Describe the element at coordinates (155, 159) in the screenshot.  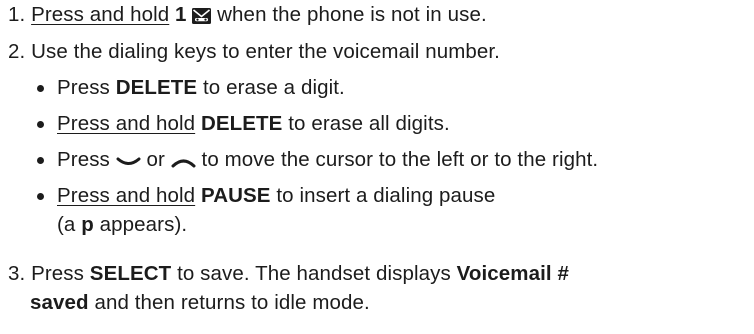
I see `bullet-text: or` at that location.